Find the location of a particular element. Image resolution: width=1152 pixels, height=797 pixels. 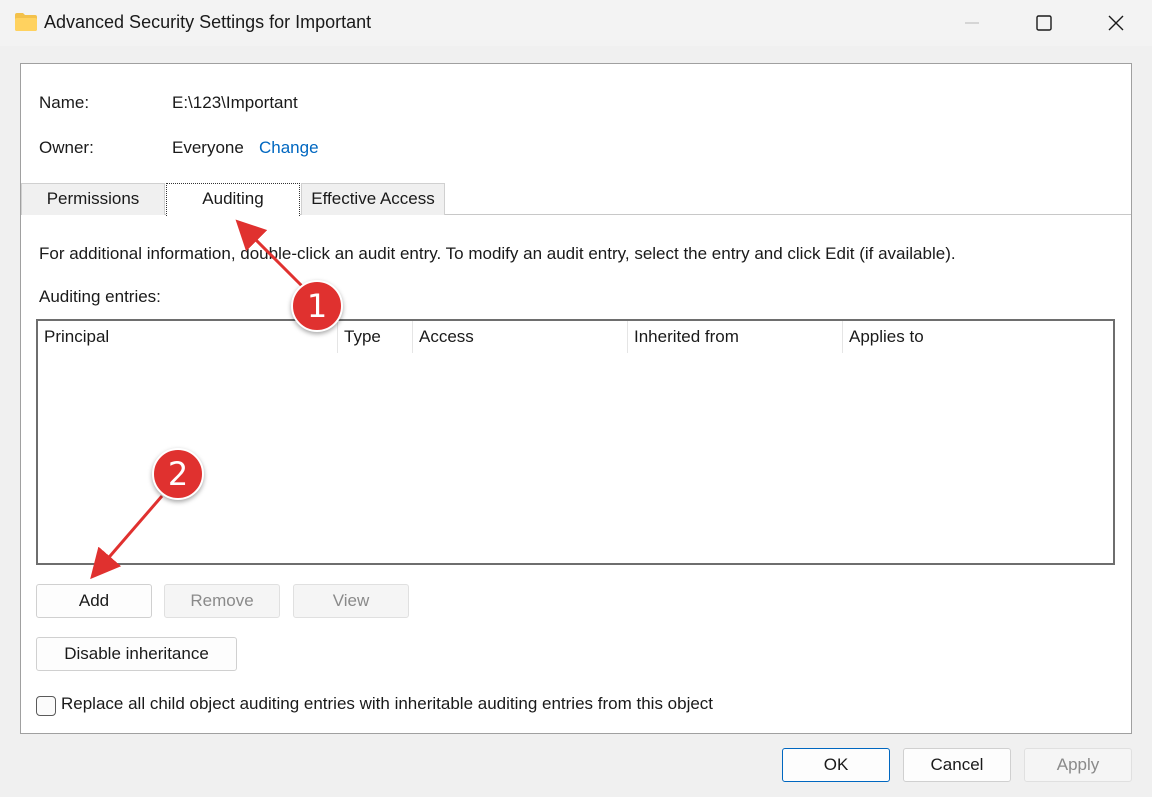

ok-button: OK is located at coordinates (836, 765).